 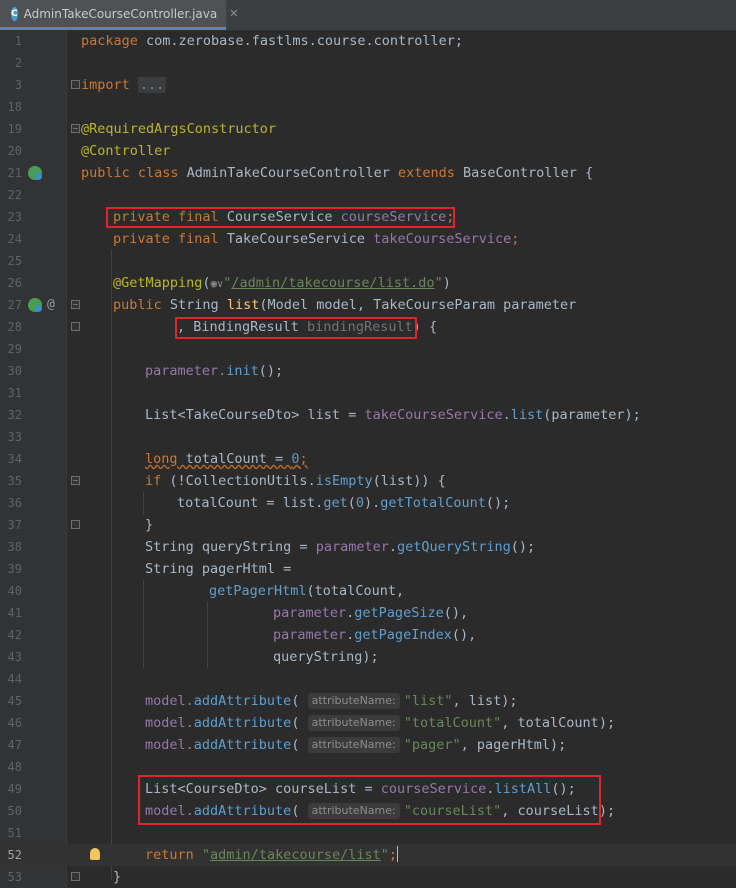 What do you see at coordinates (95, 854) in the screenshot?
I see `lightbulb-icon` at bounding box center [95, 854].